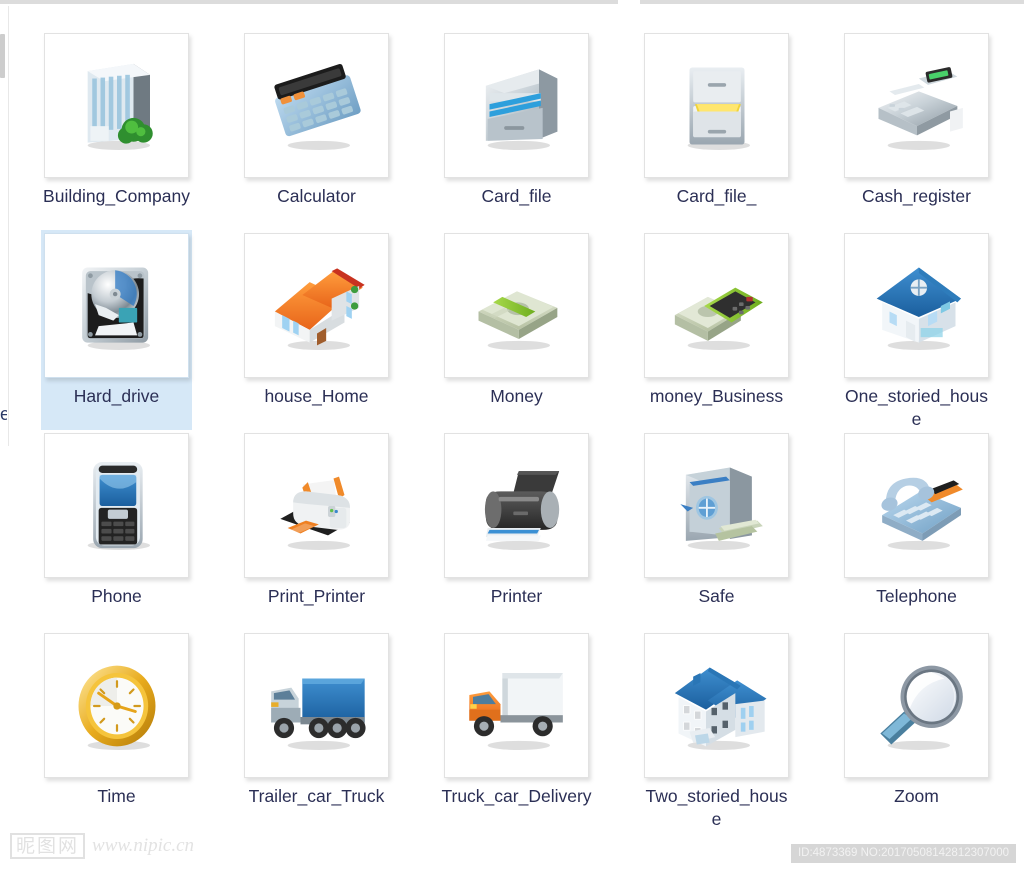  I want to click on mobile-phone-icon, so click(116, 505).